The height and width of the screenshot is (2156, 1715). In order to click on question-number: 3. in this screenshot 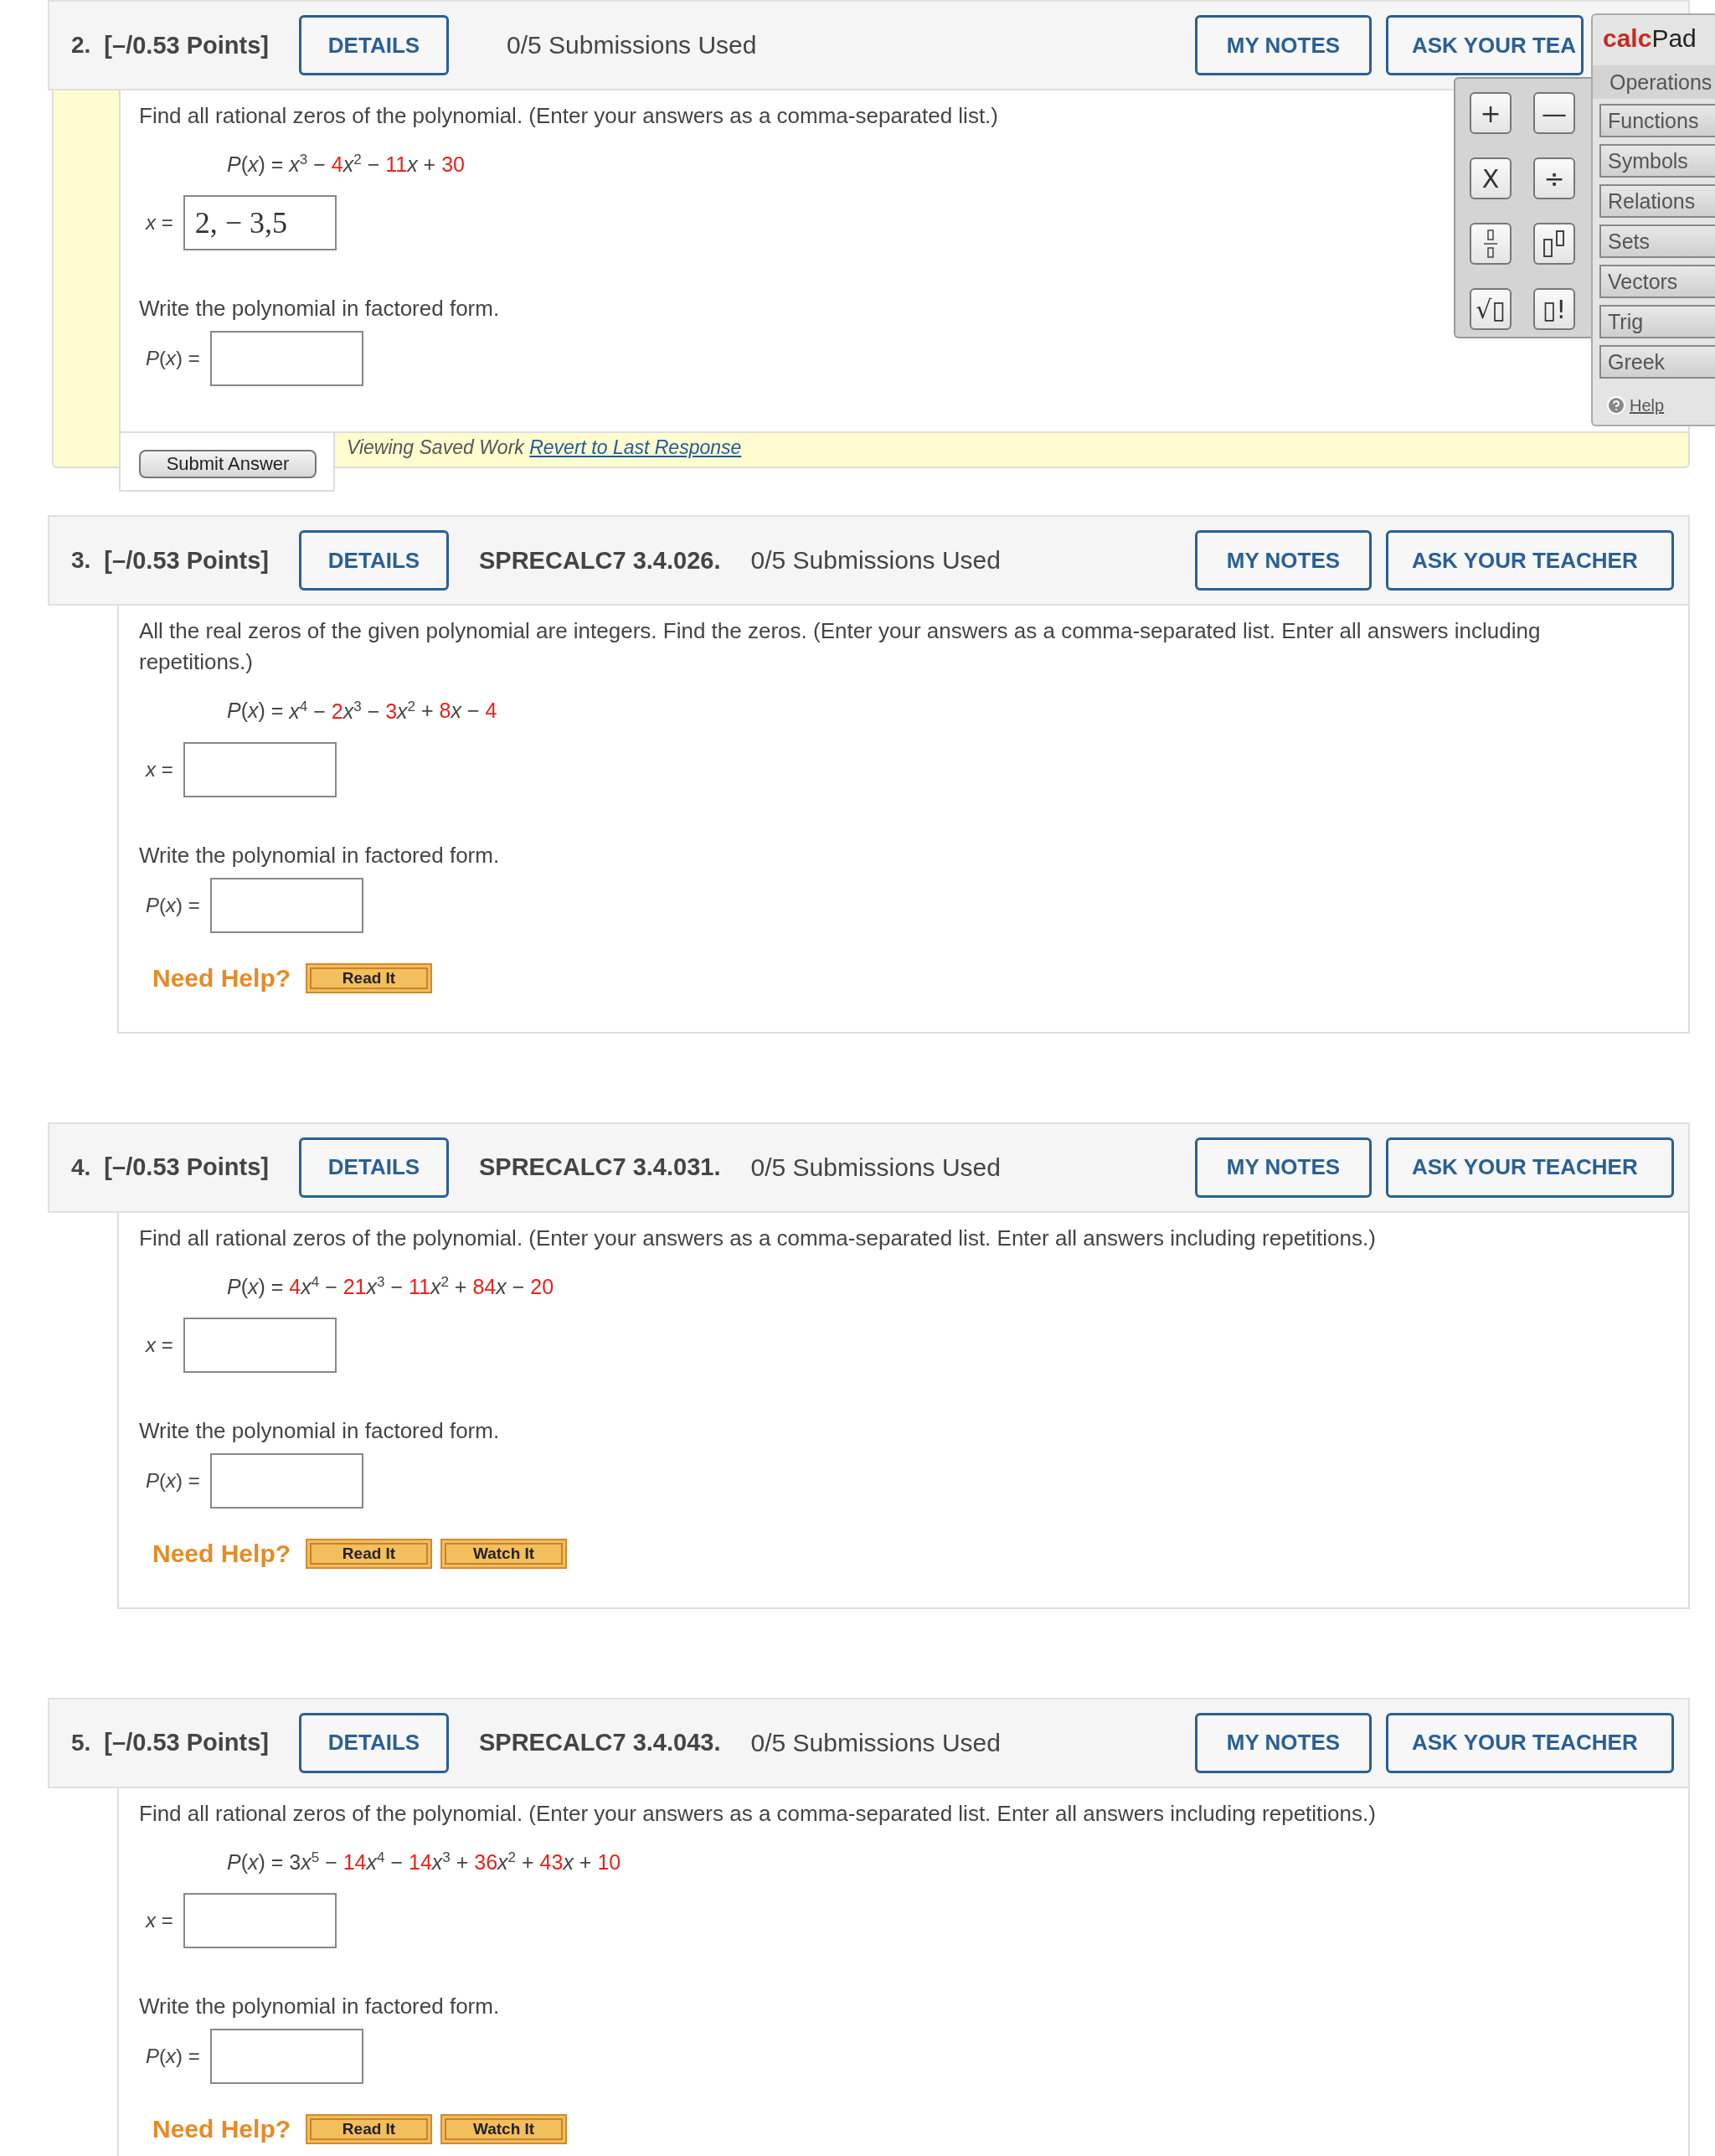, I will do `click(81, 561)`.